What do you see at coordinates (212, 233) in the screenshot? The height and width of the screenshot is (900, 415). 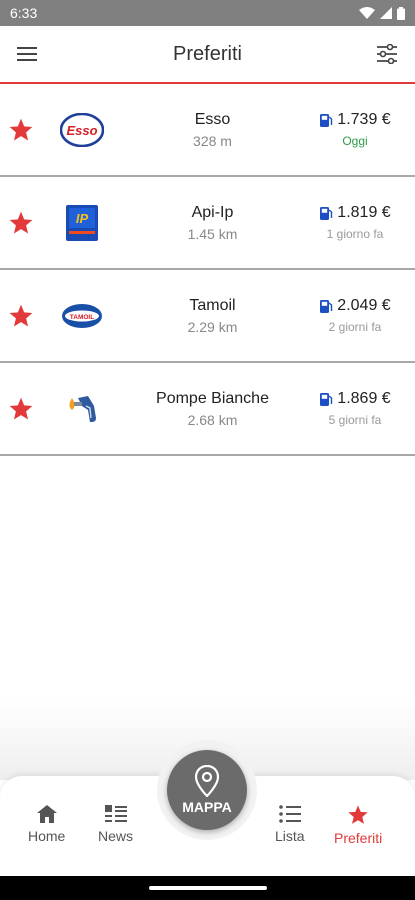 I see `station-distance: 1.45 km` at bounding box center [212, 233].